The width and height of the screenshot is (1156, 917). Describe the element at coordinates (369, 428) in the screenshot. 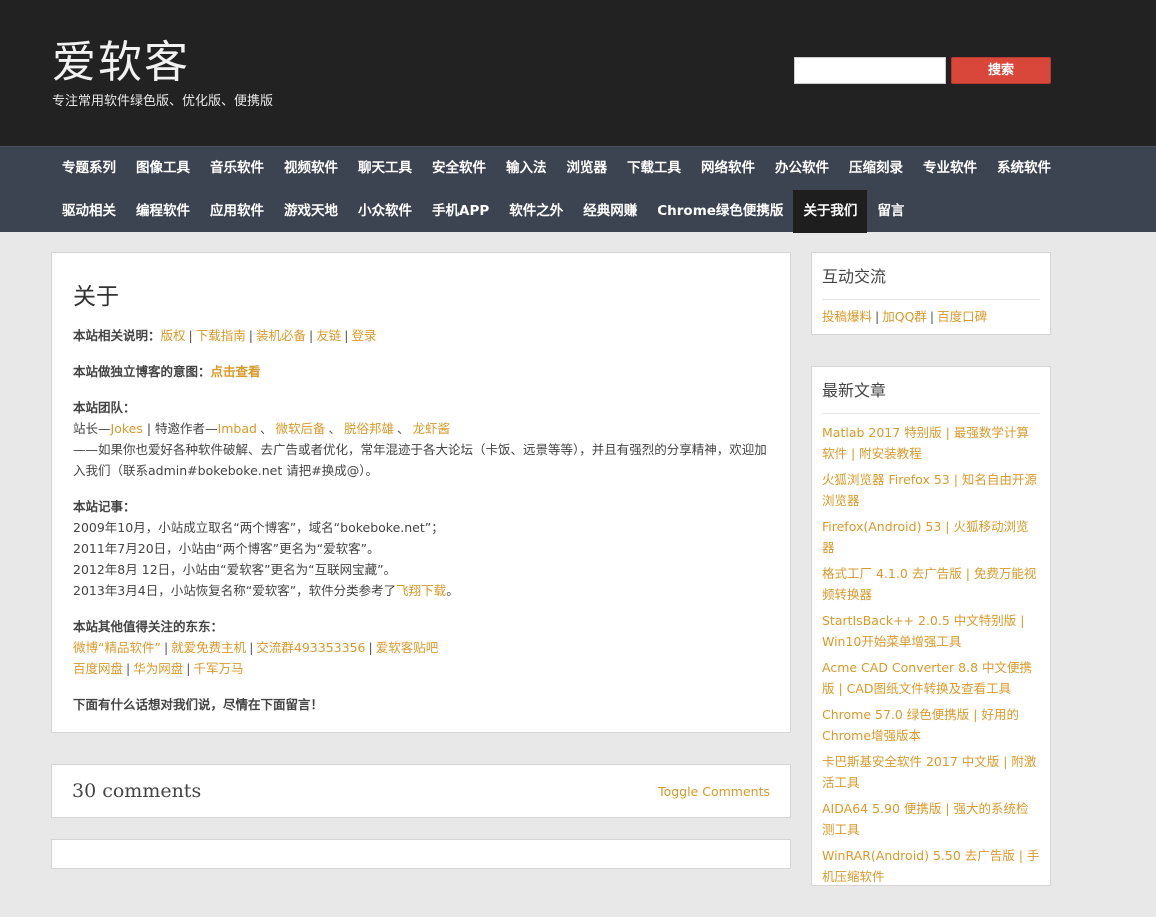

I see `text-link: 脱俗邦雄` at that location.